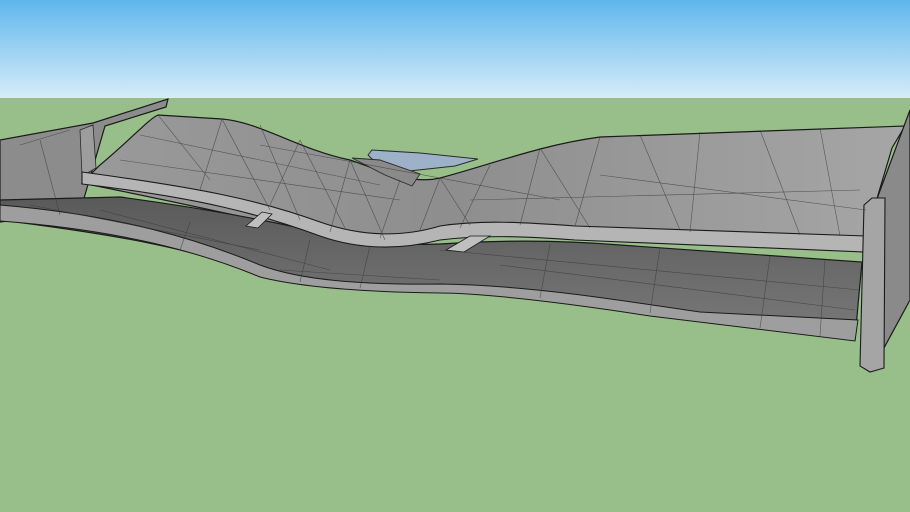 Image resolution: width=910 pixels, height=512 pixels. I want to click on left-endplate-inner, so click(88, 150).